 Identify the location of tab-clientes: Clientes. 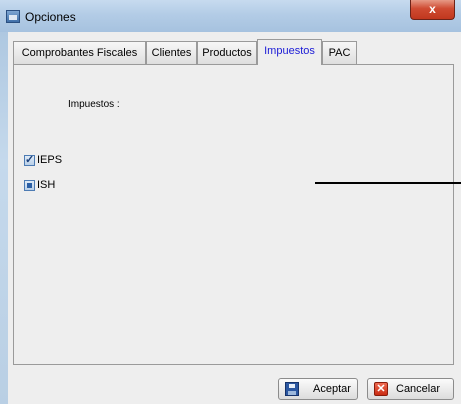
(171, 52).